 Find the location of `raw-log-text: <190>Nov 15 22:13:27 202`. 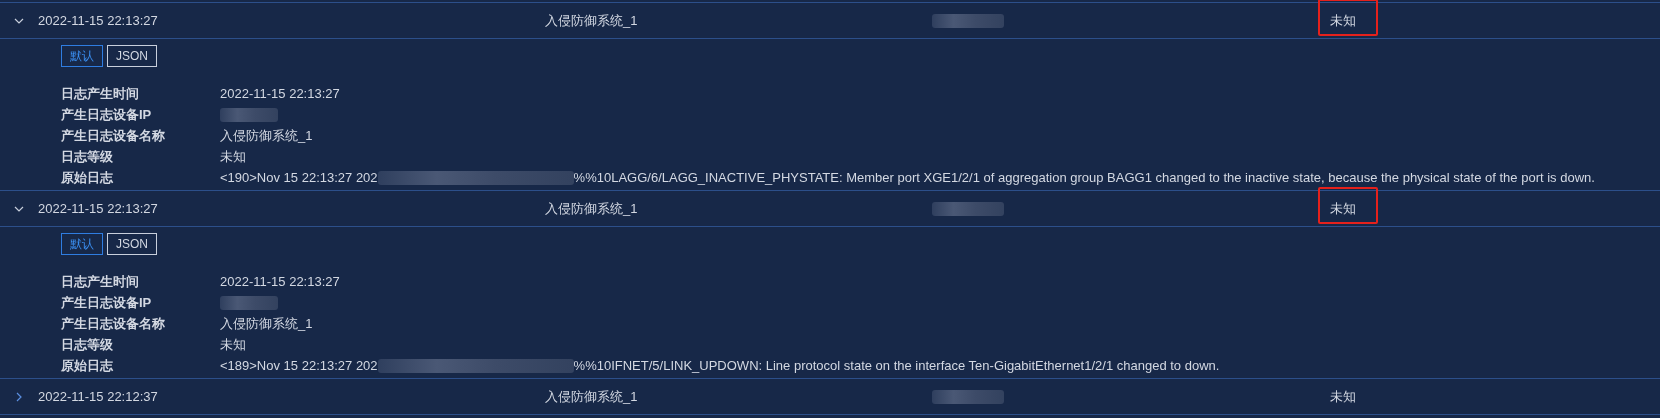

raw-log-text: <190>Nov 15 22:13:27 202 is located at coordinates (299, 177).